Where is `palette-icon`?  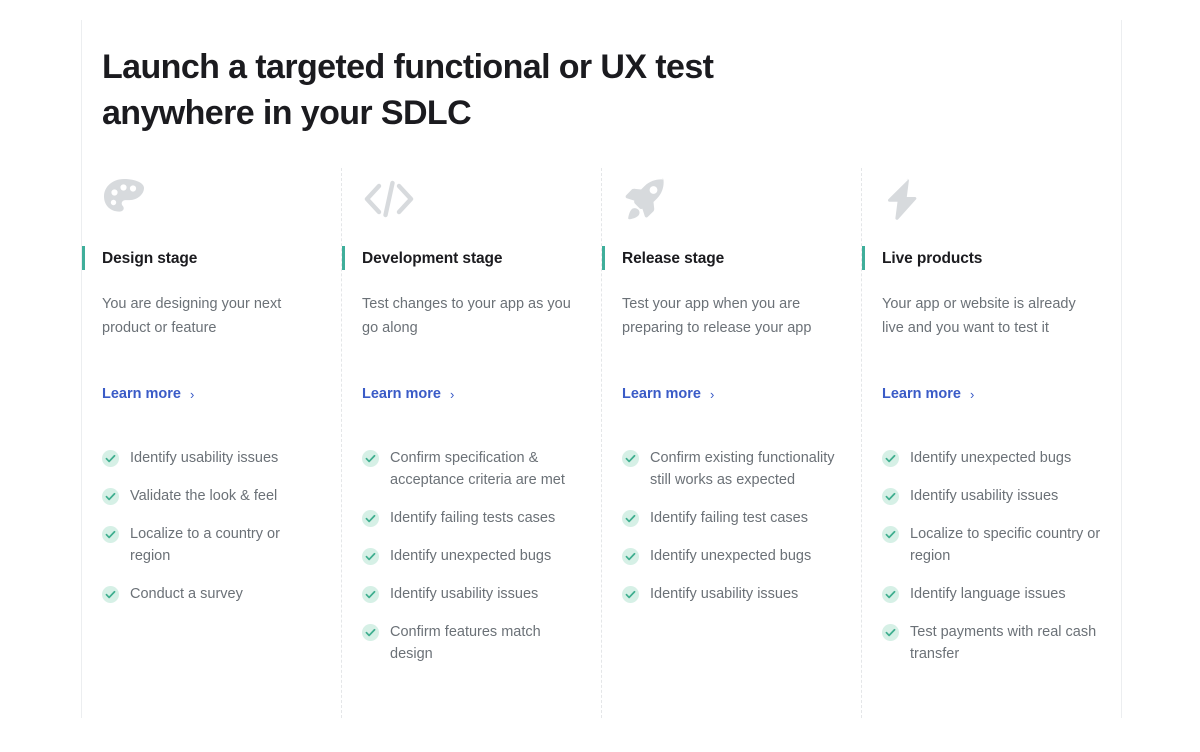 palette-icon is located at coordinates (211, 199).